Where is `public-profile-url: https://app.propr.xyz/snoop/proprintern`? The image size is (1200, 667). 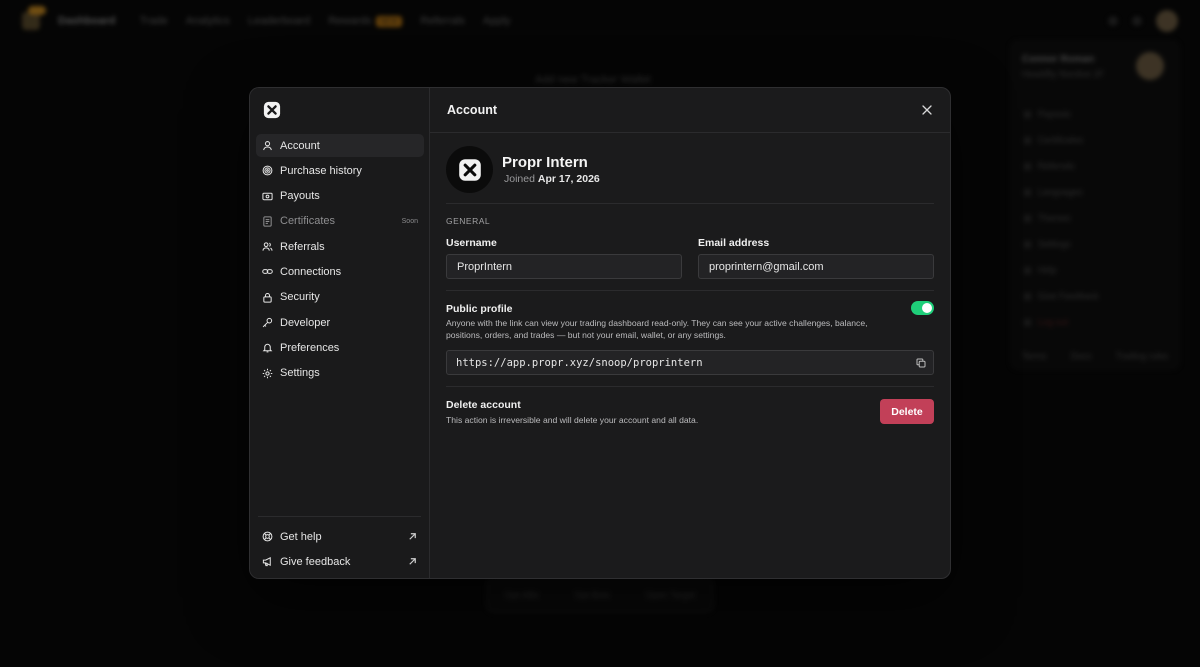
public-profile-url: https://app.propr.xyz/snoop/proprintern is located at coordinates (579, 362).